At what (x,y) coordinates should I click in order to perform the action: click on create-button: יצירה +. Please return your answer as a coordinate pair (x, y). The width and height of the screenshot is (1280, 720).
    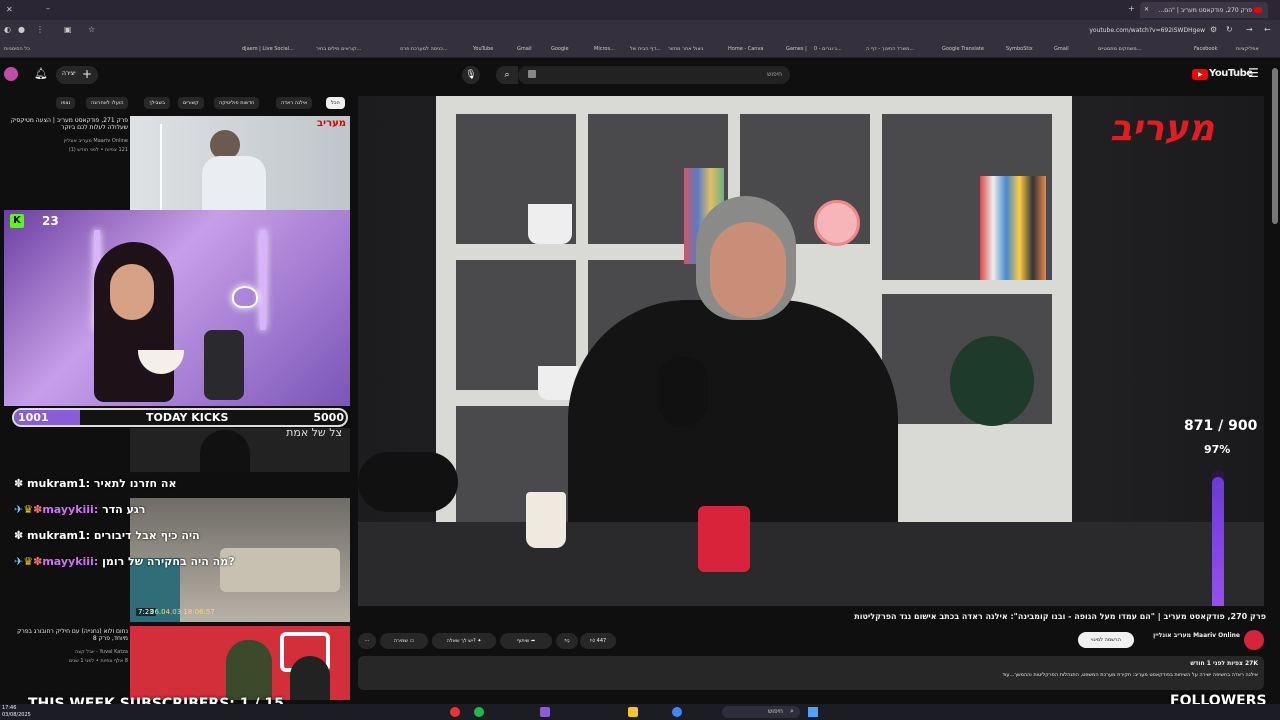
    Looking at the image, I should click on (77, 75).